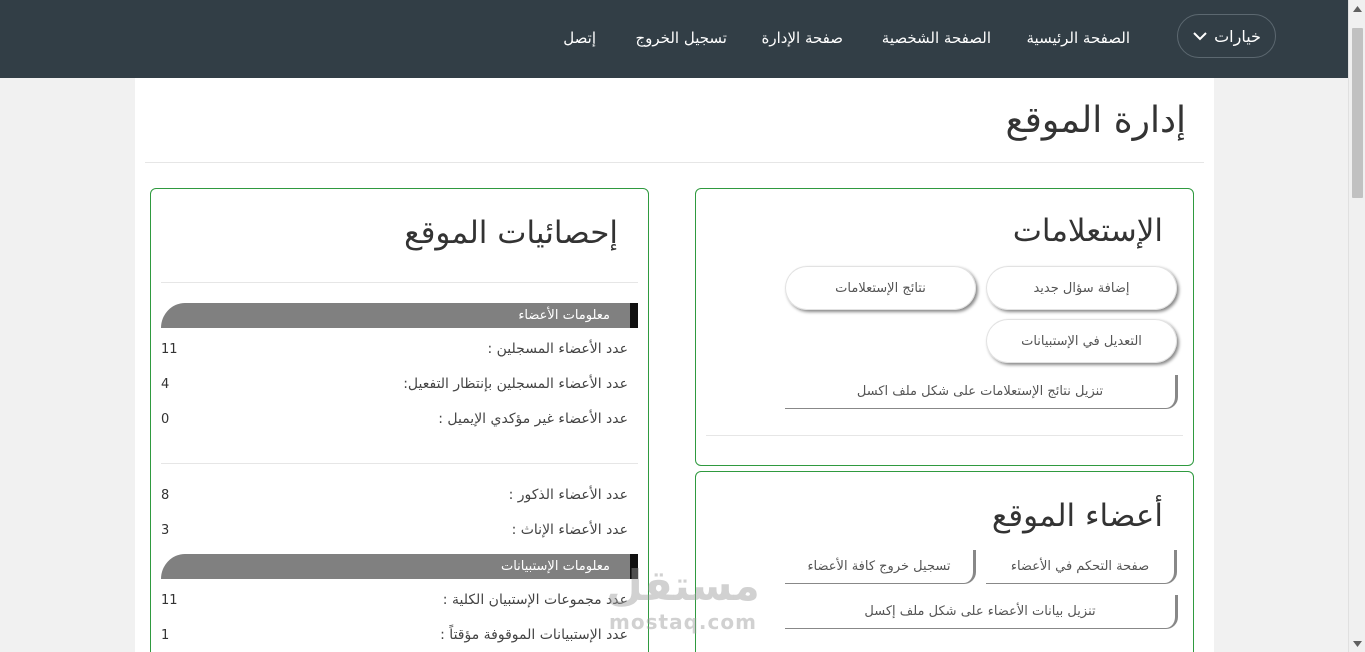 The height and width of the screenshot is (652, 1365). I want to click on male-members-value: 8, so click(165, 495).